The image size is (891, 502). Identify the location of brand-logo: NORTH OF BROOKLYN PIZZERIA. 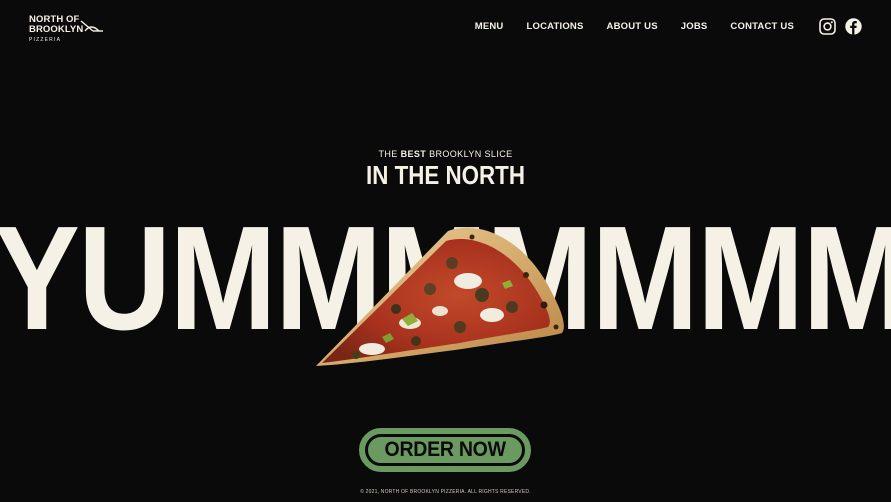
(69, 30).